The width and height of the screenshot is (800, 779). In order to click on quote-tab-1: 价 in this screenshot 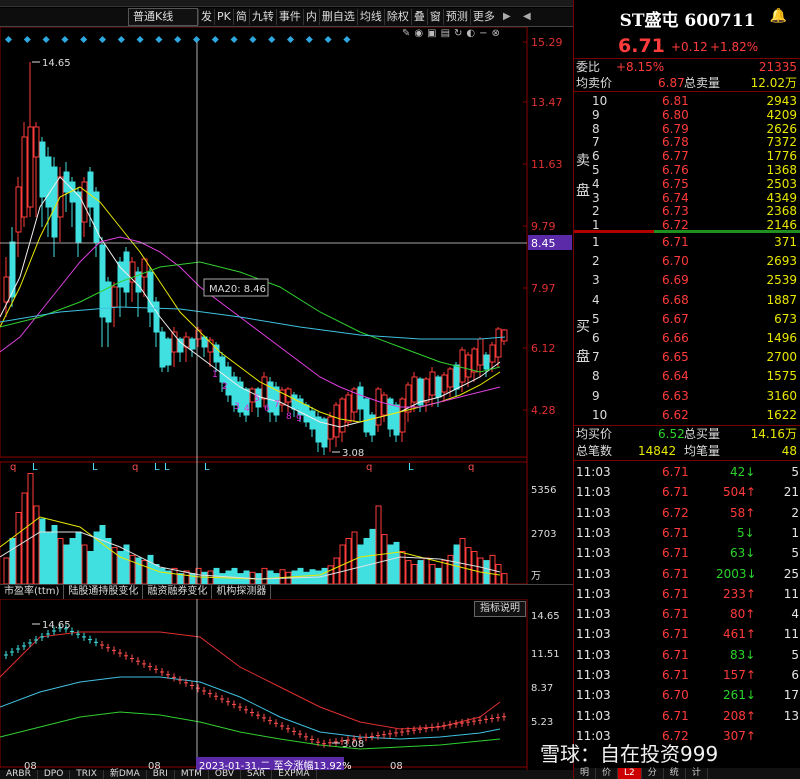, I will do `click(607, 773)`.